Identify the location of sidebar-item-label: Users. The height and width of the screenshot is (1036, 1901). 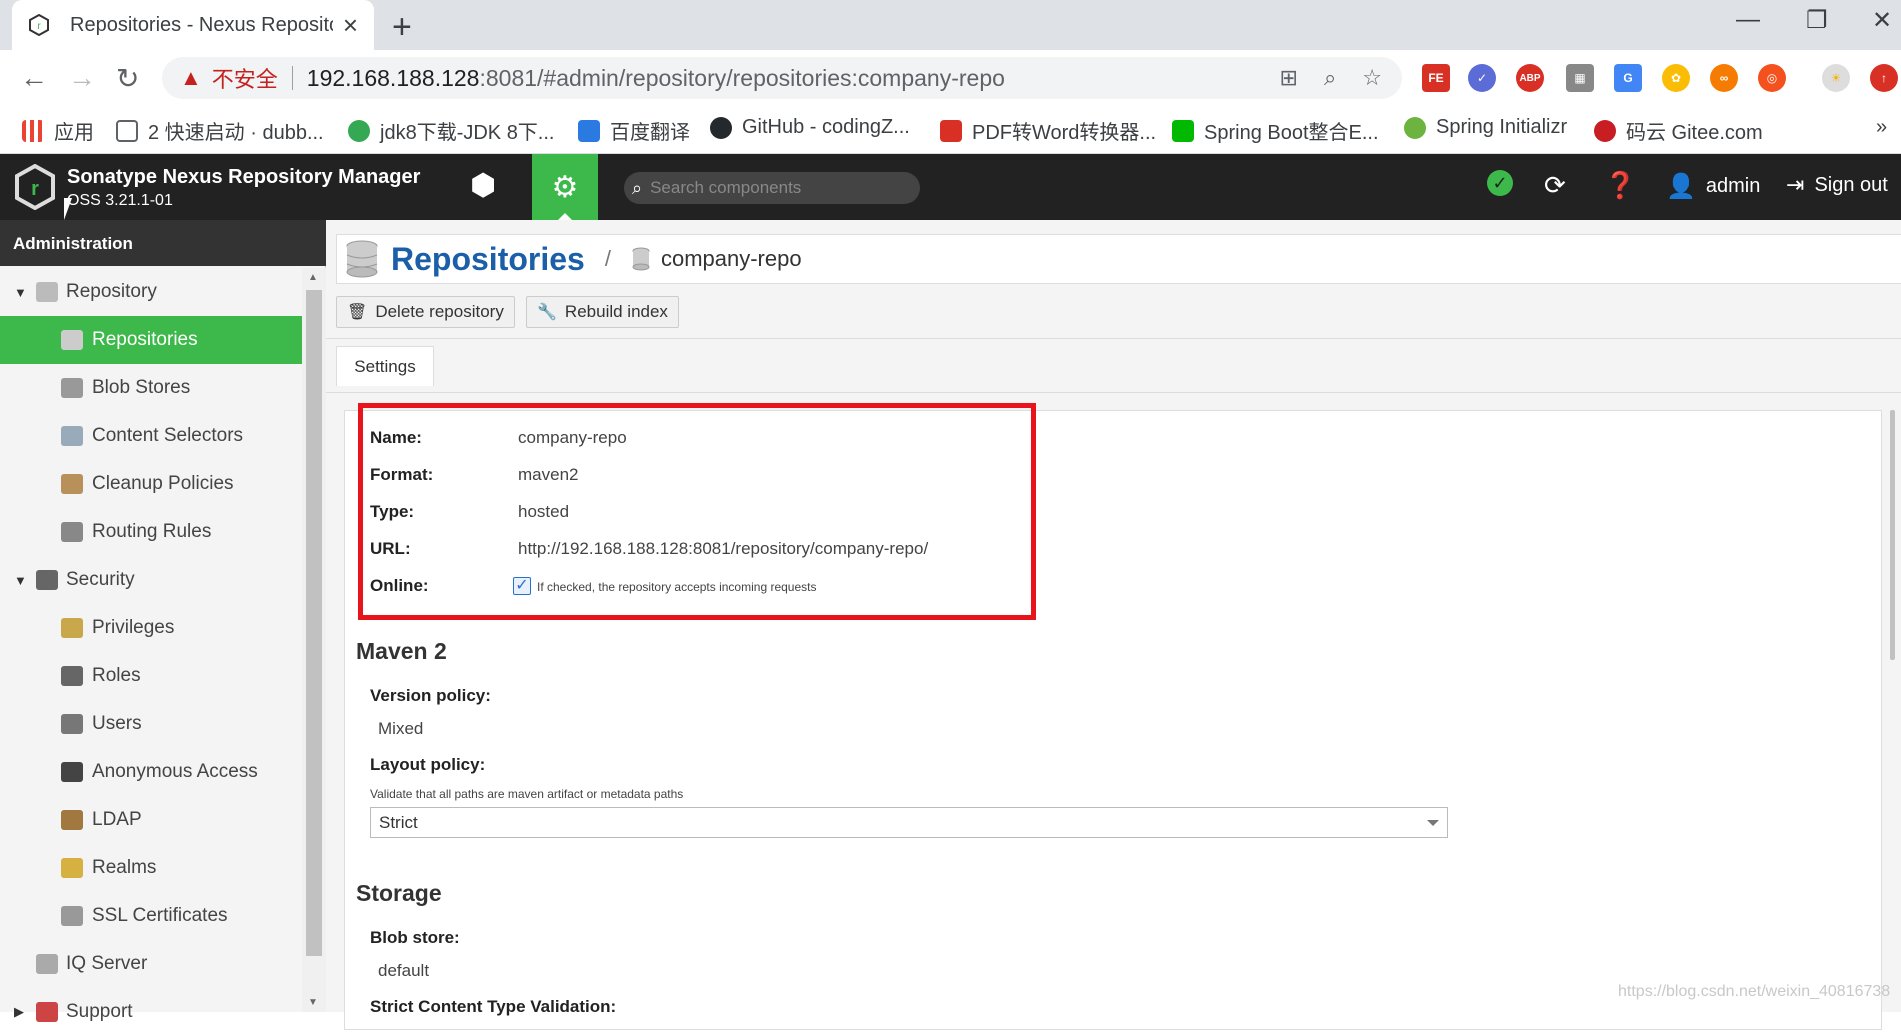
(117, 723).